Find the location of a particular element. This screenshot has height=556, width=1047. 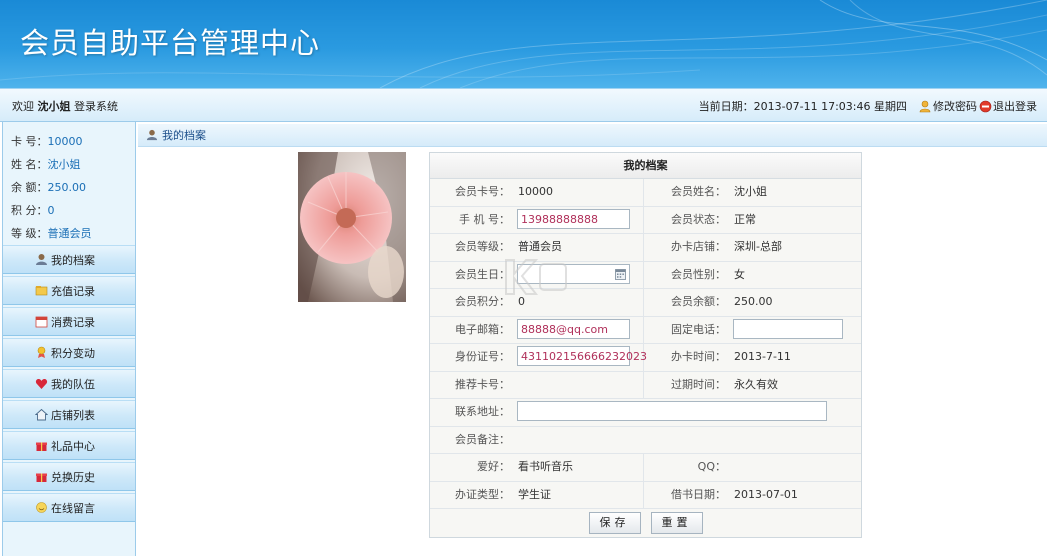

content-header: 我的档案 is located at coordinates (592, 135).